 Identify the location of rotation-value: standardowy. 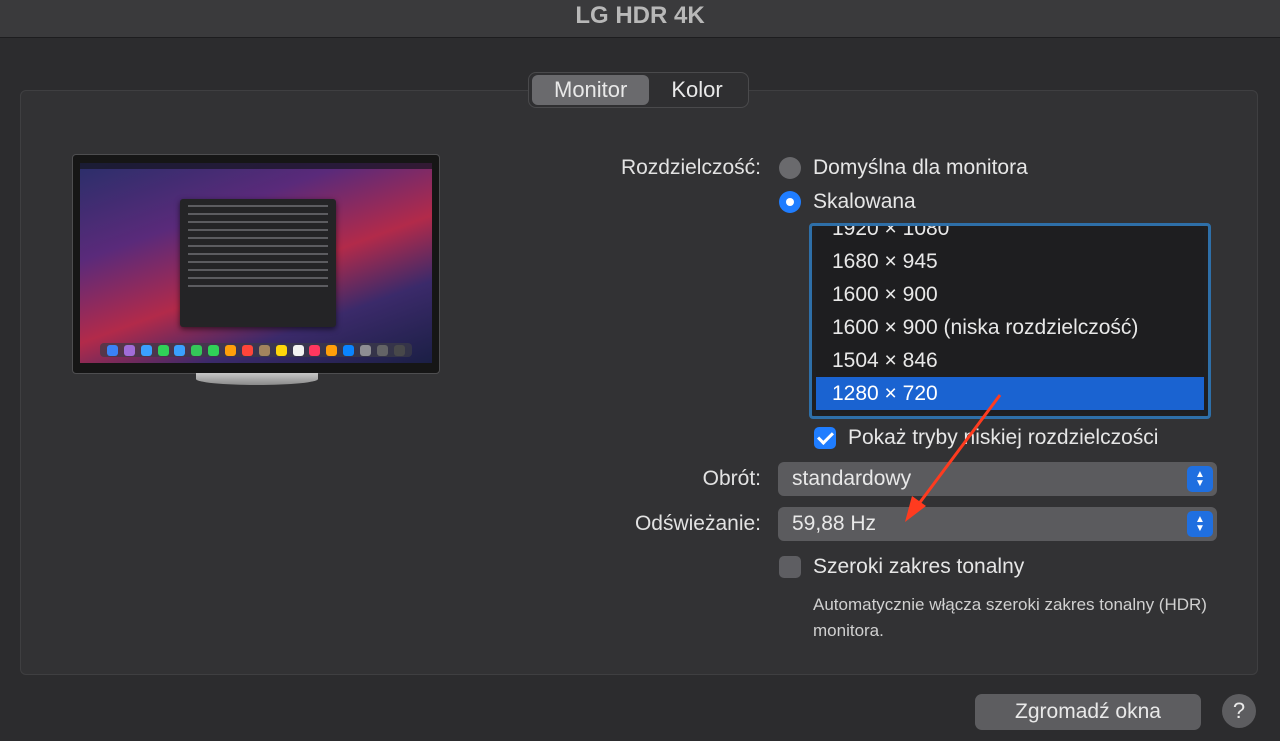
(852, 478).